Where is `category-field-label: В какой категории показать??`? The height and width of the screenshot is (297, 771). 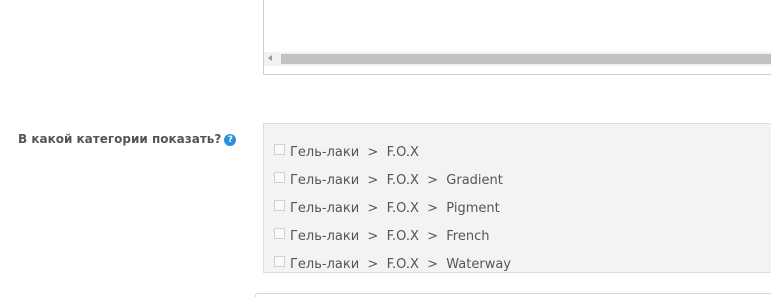 category-field-label: В какой категории показать?? is located at coordinates (127, 139).